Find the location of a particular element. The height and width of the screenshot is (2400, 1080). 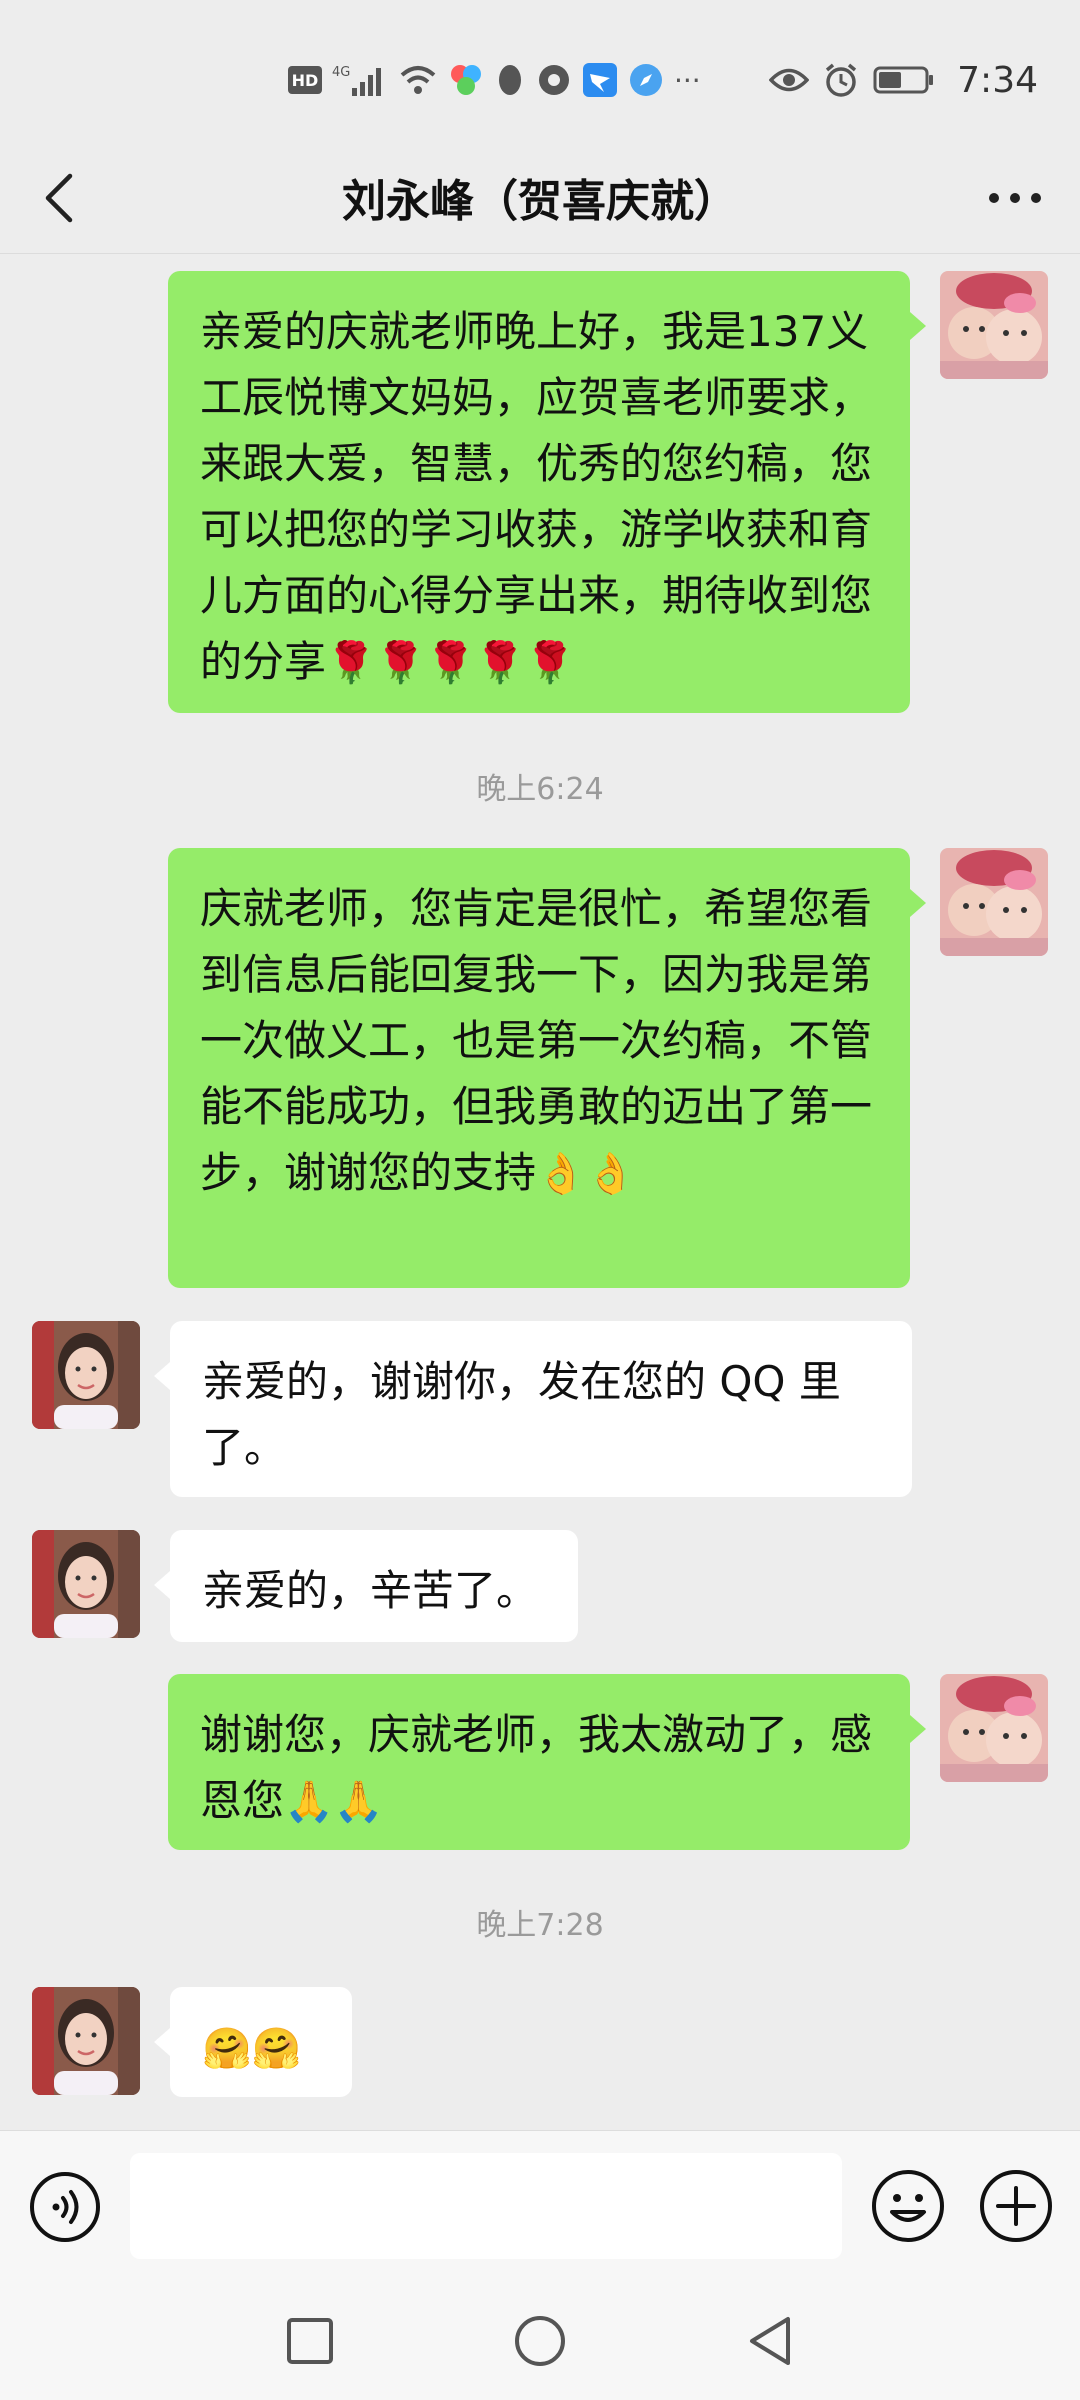

message-bubble: 🤗🤗 is located at coordinates (261, 2042).